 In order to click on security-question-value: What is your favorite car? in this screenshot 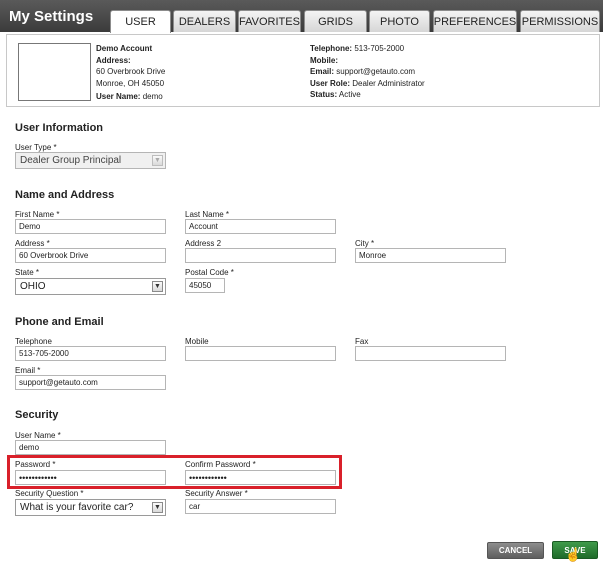, I will do `click(77, 507)`.